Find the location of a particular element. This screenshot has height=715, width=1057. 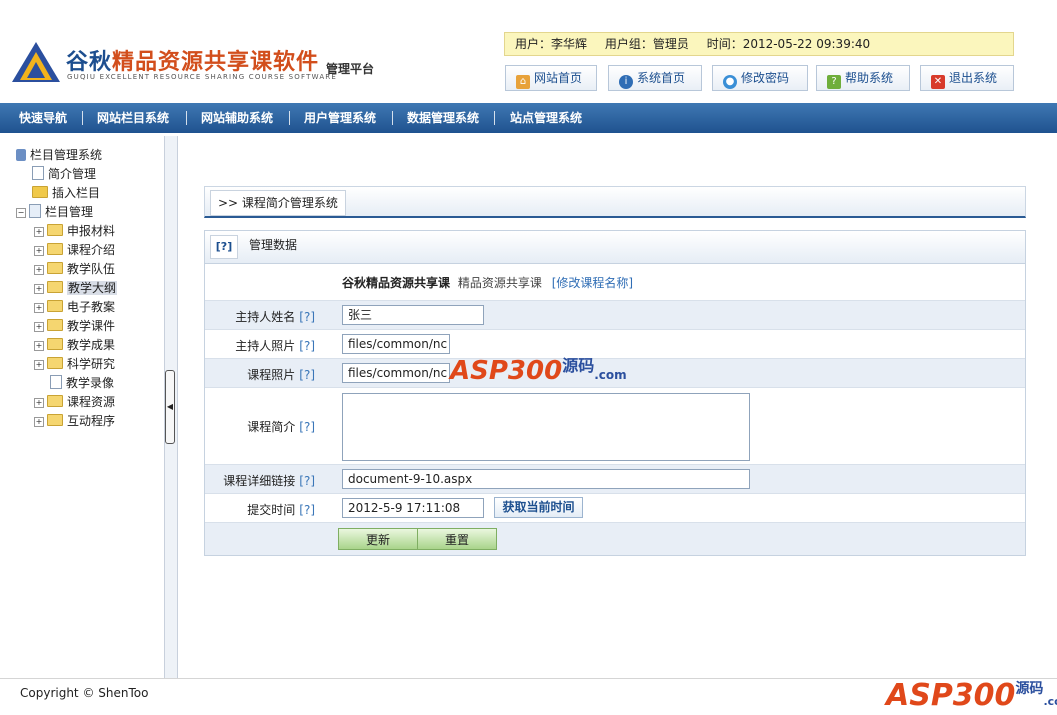

submit-time-input: 2012-5-9 17:11:08 is located at coordinates (413, 508).